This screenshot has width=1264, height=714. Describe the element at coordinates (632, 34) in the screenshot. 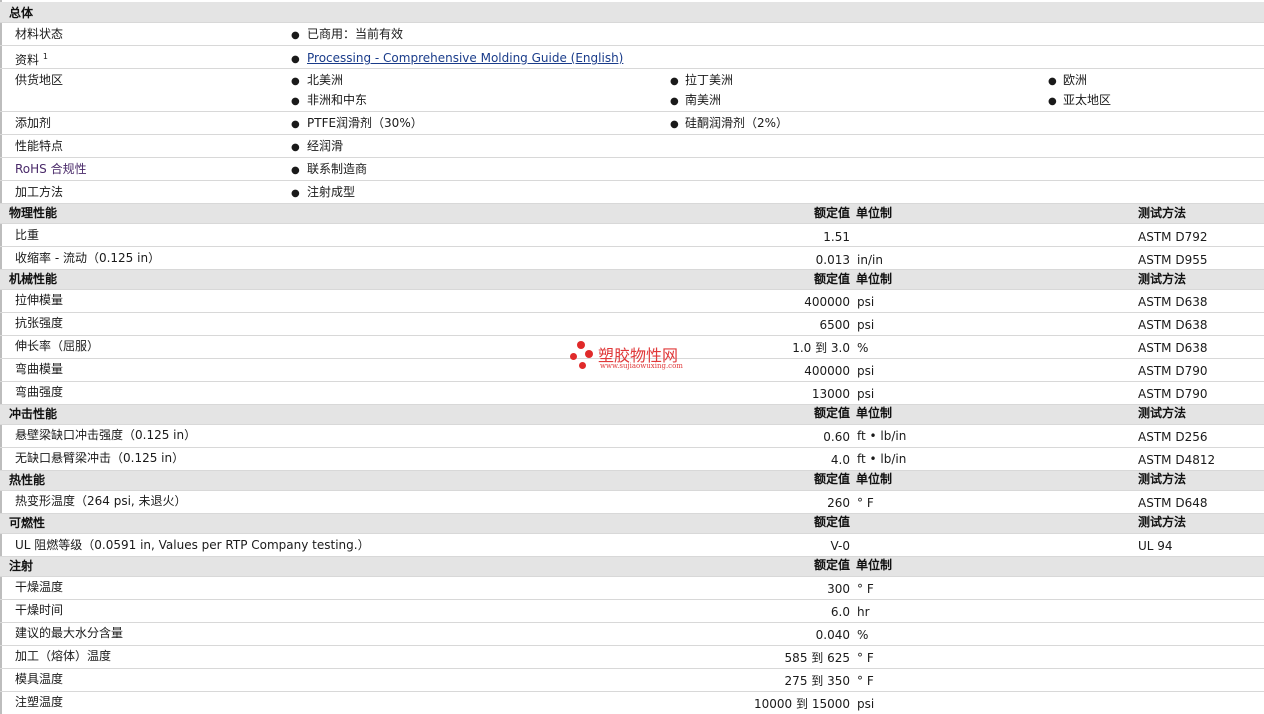

I see `row-material-status: 材料状态 已商用：当前有效` at that location.